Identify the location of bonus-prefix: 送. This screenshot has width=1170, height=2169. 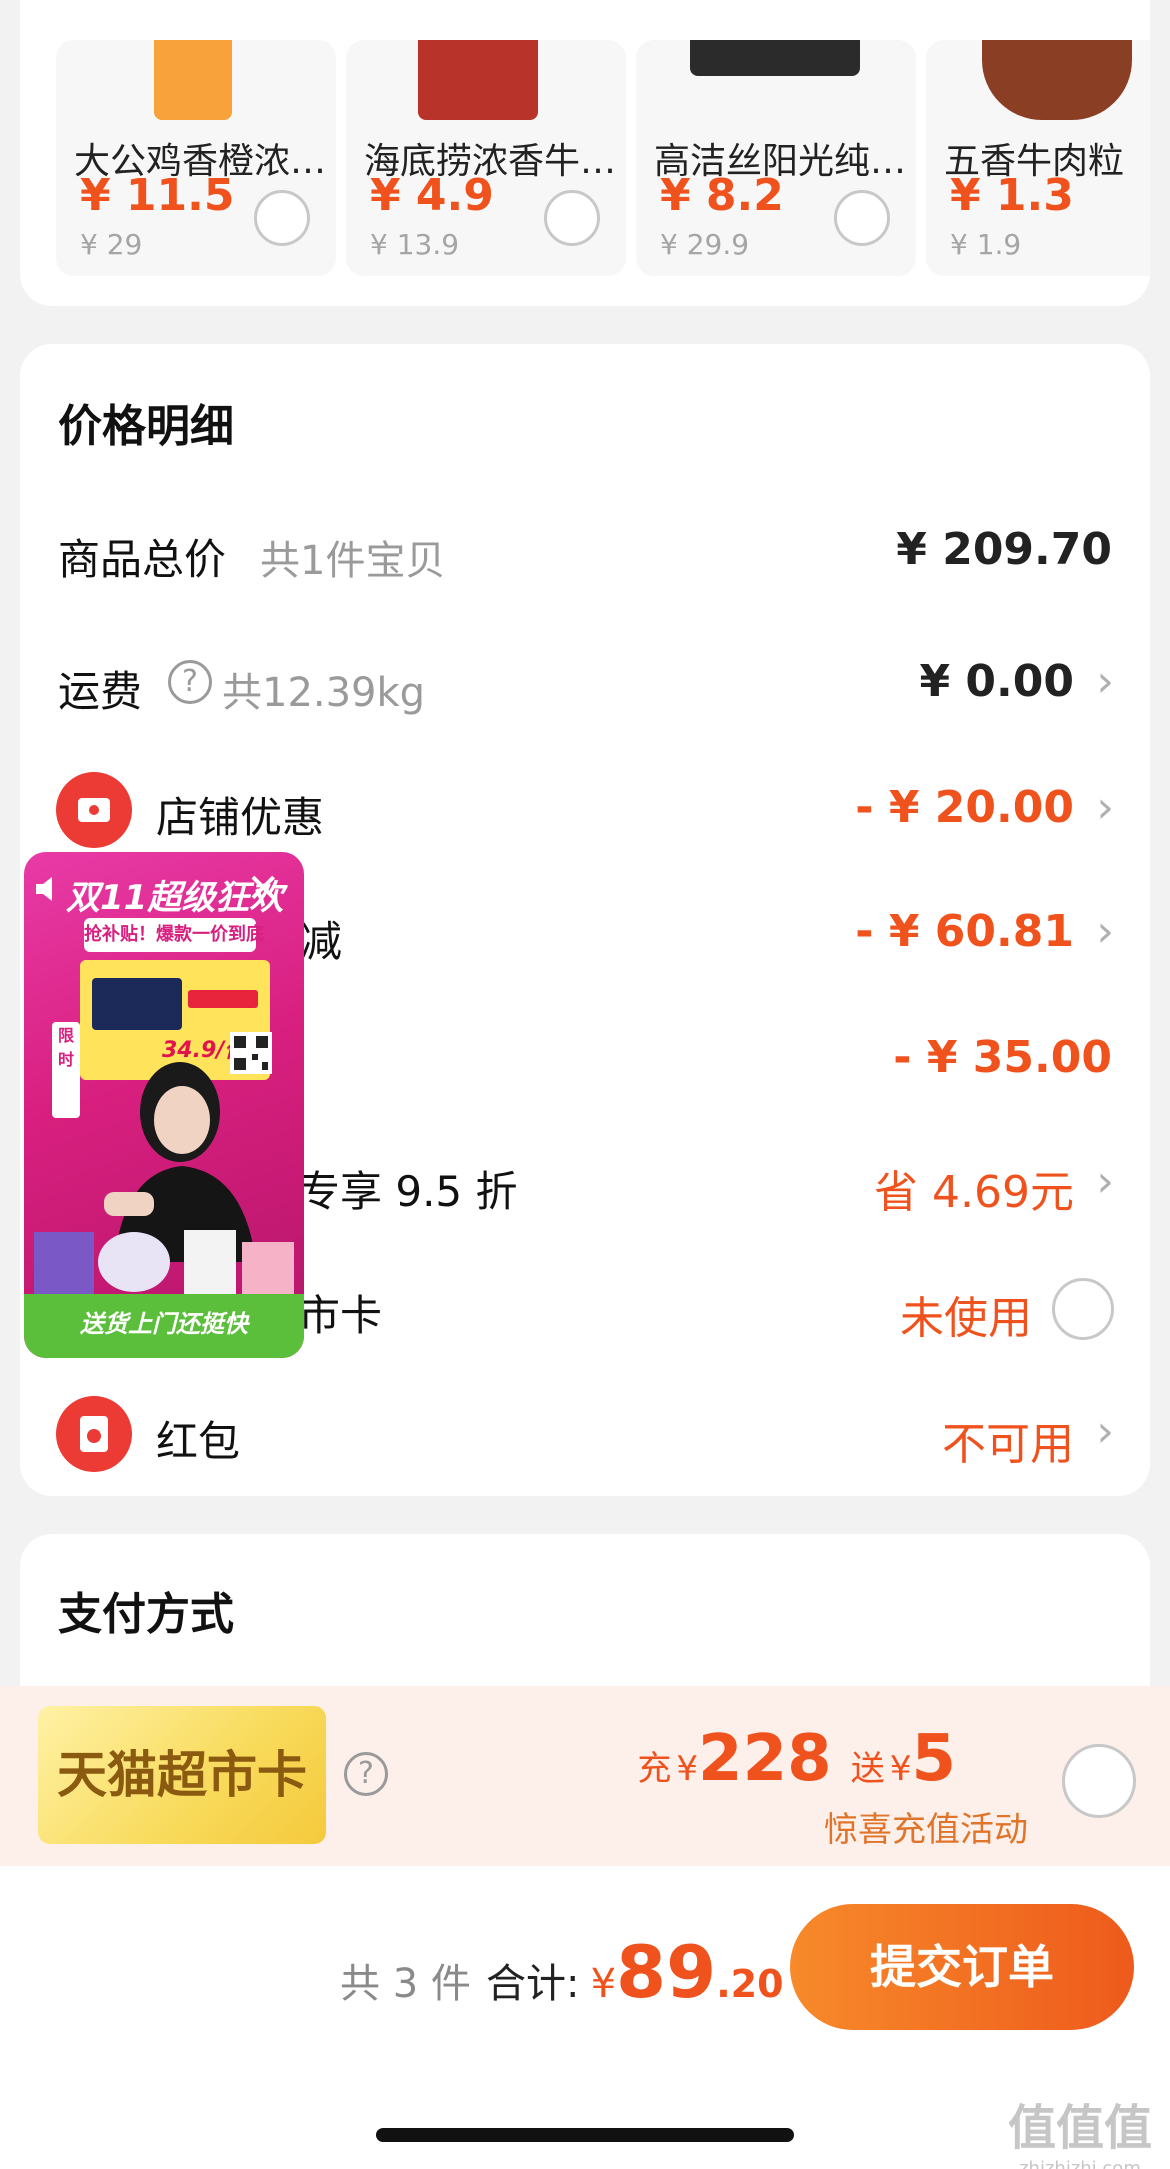
(867, 1769).